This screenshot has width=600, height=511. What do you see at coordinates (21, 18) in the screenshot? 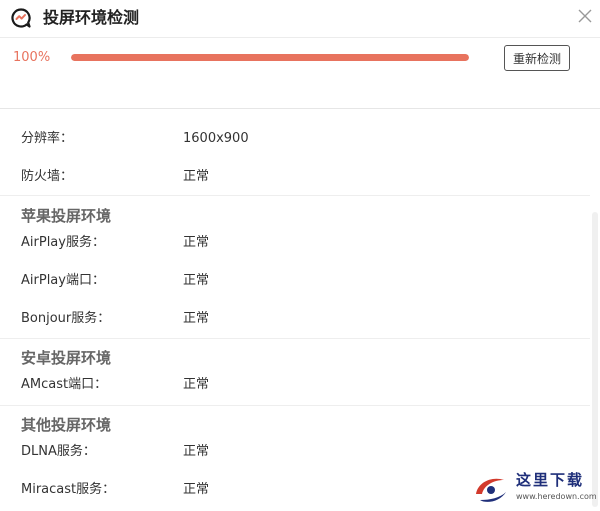
I see `speech-bubble-check-icon` at bounding box center [21, 18].